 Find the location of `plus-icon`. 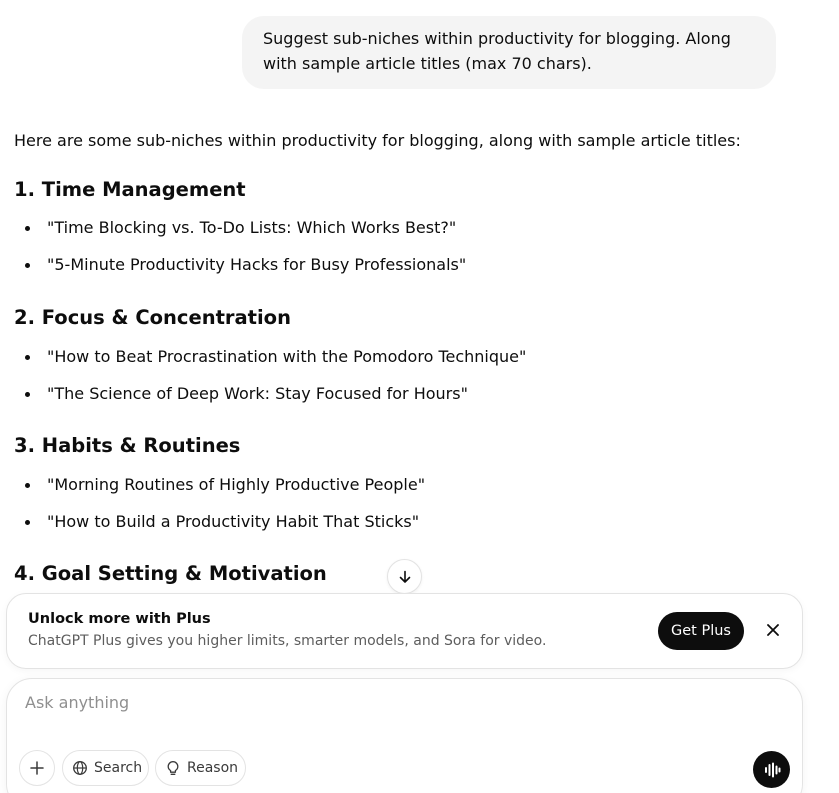

plus-icon is located at coordinates (37, 768).